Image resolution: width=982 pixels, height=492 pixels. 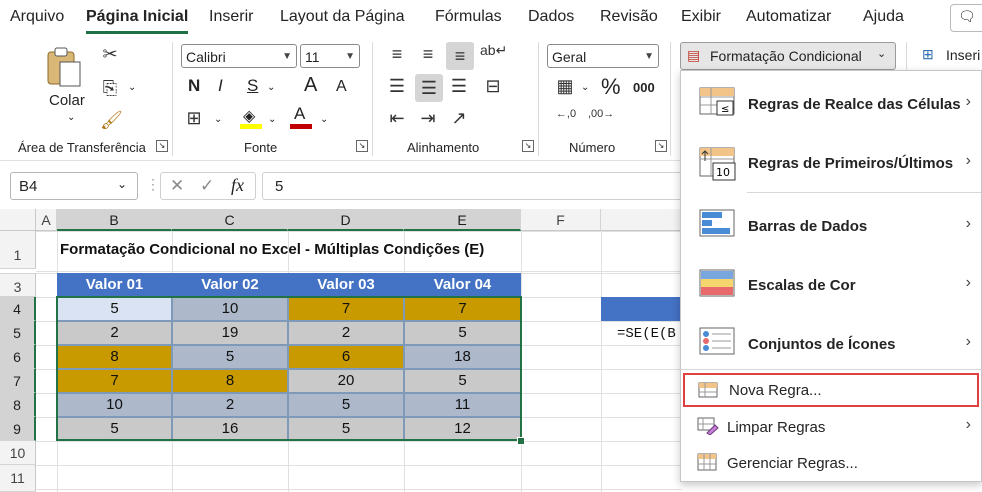 I want to click on paste-button, so click(x=66, y=68).